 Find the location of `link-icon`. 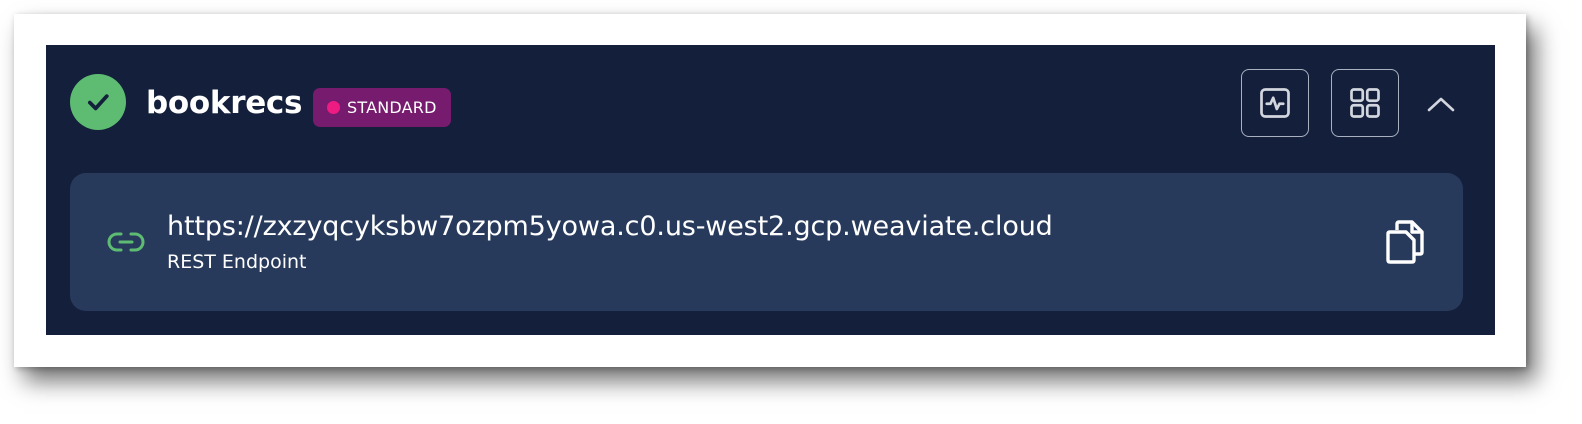

link-icon is located at coordinates (126, 242).